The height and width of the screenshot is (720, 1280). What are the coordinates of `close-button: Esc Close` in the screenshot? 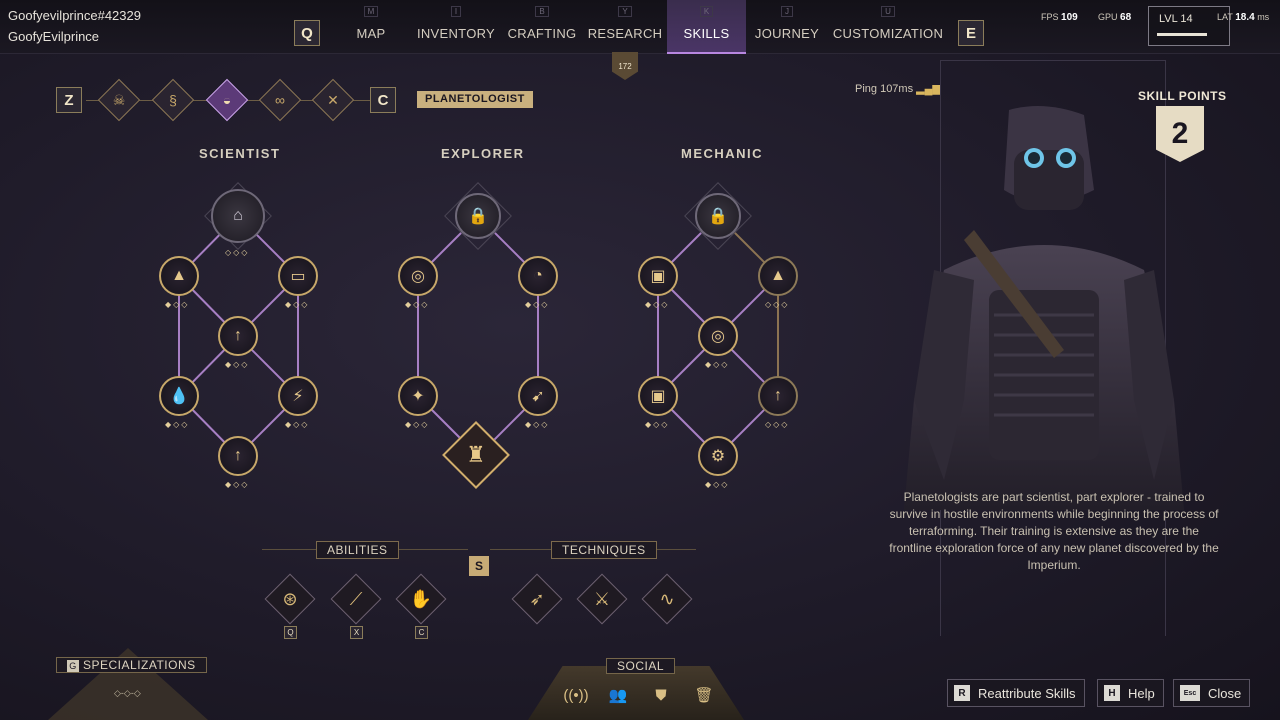 It's located at (1212, 693).